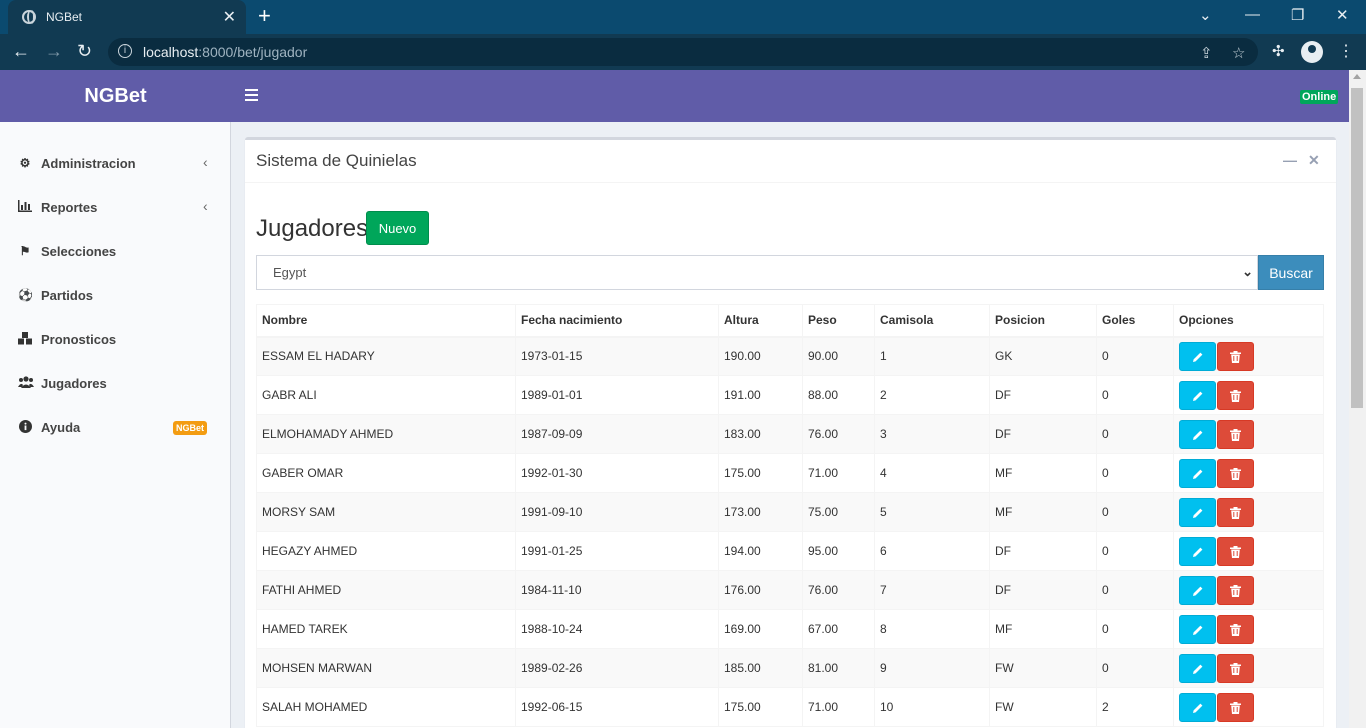  Describe the element at coordinates (1043, 668) in the screenshot. I see `table-cell: FW` at that location.